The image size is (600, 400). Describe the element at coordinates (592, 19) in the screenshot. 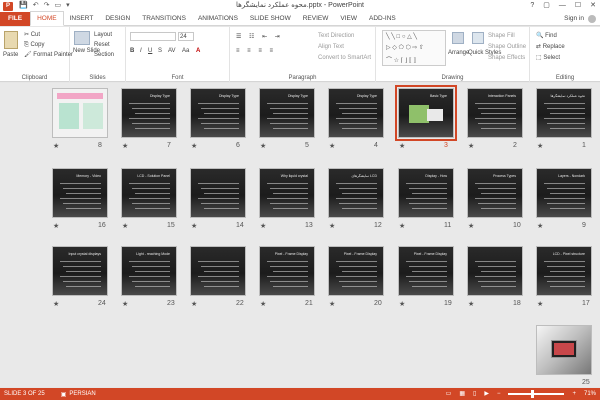

I see `account-icon` at that location.